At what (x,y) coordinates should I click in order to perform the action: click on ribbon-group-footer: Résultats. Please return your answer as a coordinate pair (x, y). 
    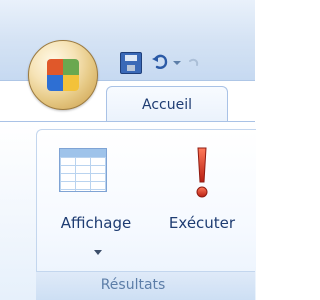
    Looking at the image, I should click on (145, 285).